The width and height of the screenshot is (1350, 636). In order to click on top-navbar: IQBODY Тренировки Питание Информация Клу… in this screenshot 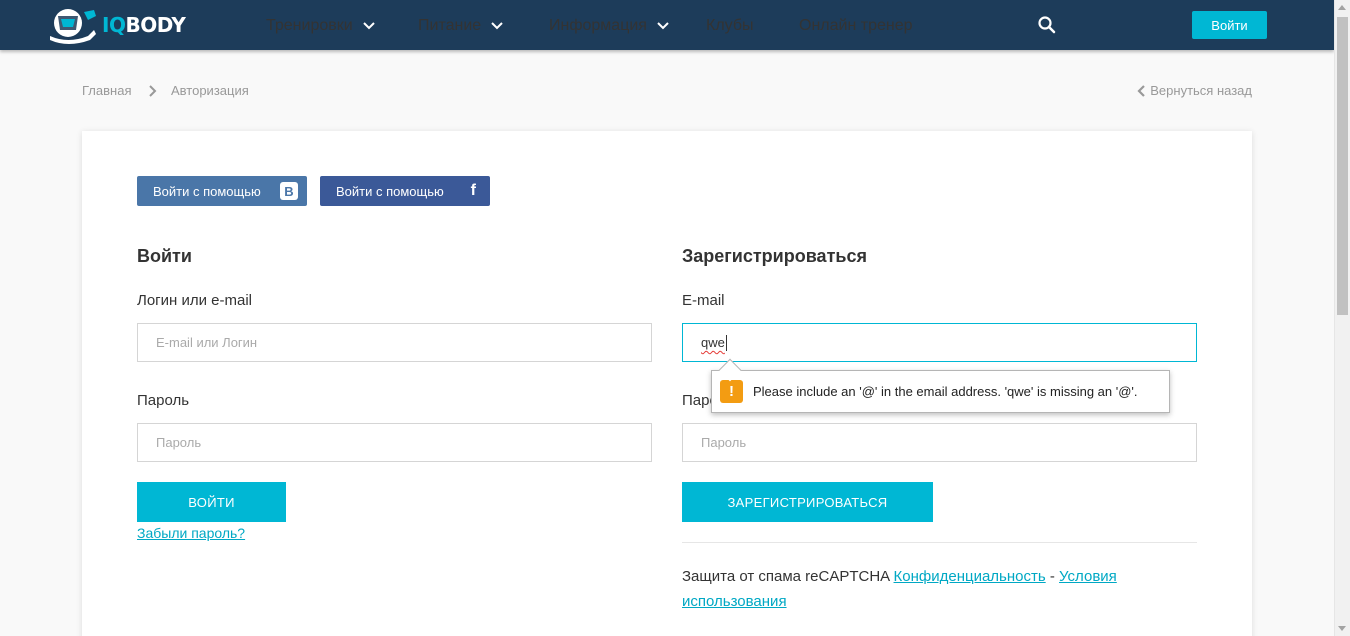, I will do `click(667, 25)`.